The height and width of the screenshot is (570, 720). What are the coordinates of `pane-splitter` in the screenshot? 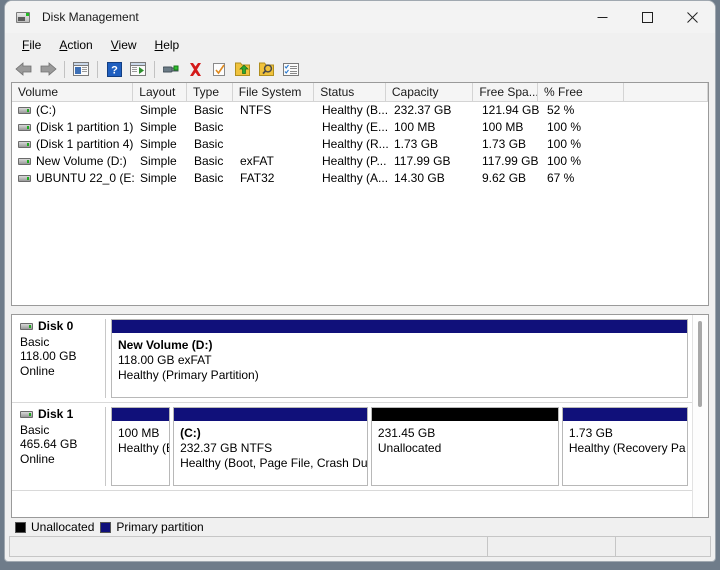 It's located at (360, 310).